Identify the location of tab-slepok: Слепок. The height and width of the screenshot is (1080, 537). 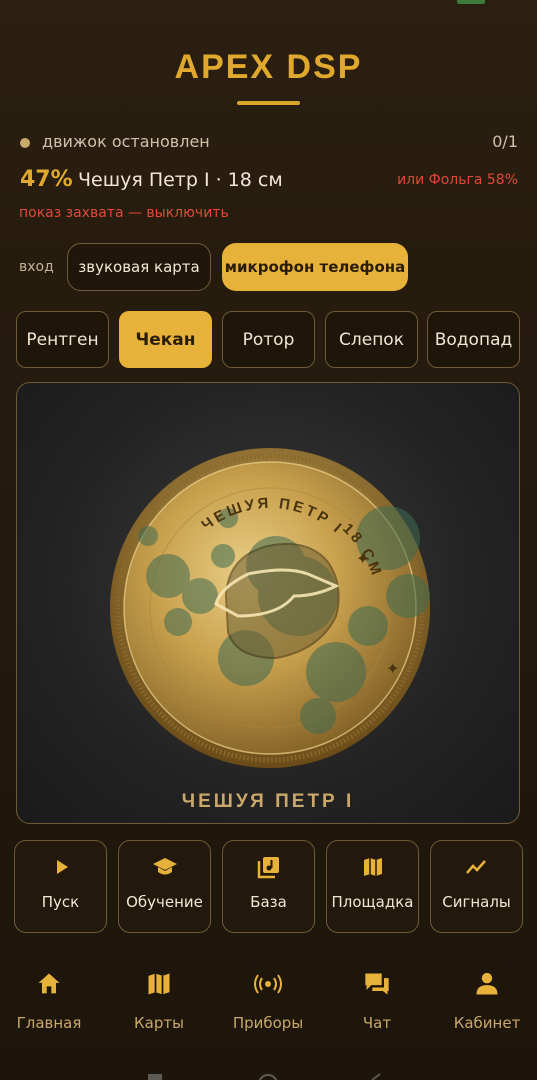
(371, 339).